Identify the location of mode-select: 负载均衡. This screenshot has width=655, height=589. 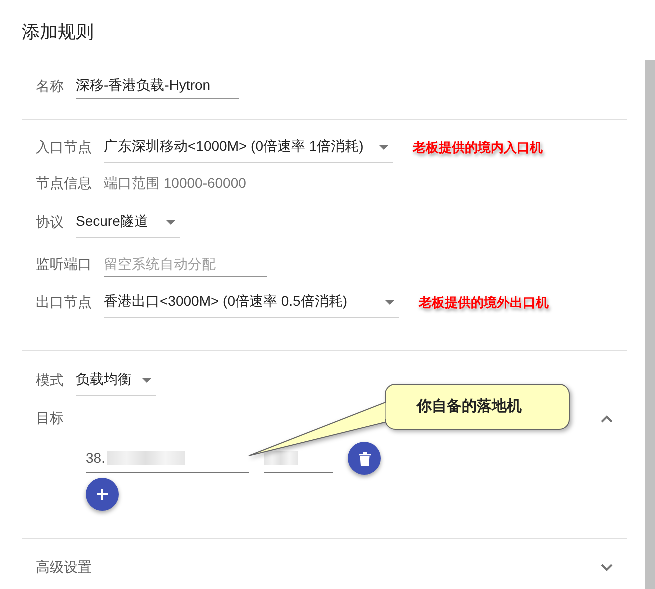
(116, 380).